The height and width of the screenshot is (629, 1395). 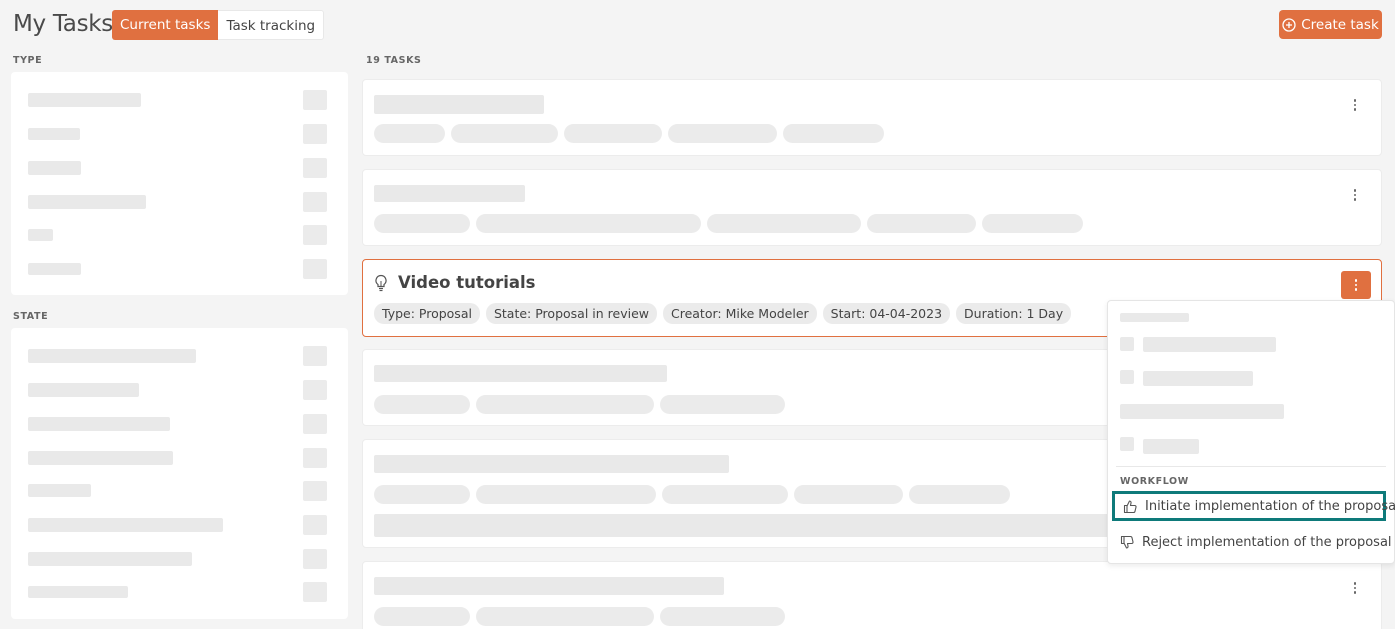 I want to click on workflow-section-label: WORKFLOW, so click(x=1154, y=481).